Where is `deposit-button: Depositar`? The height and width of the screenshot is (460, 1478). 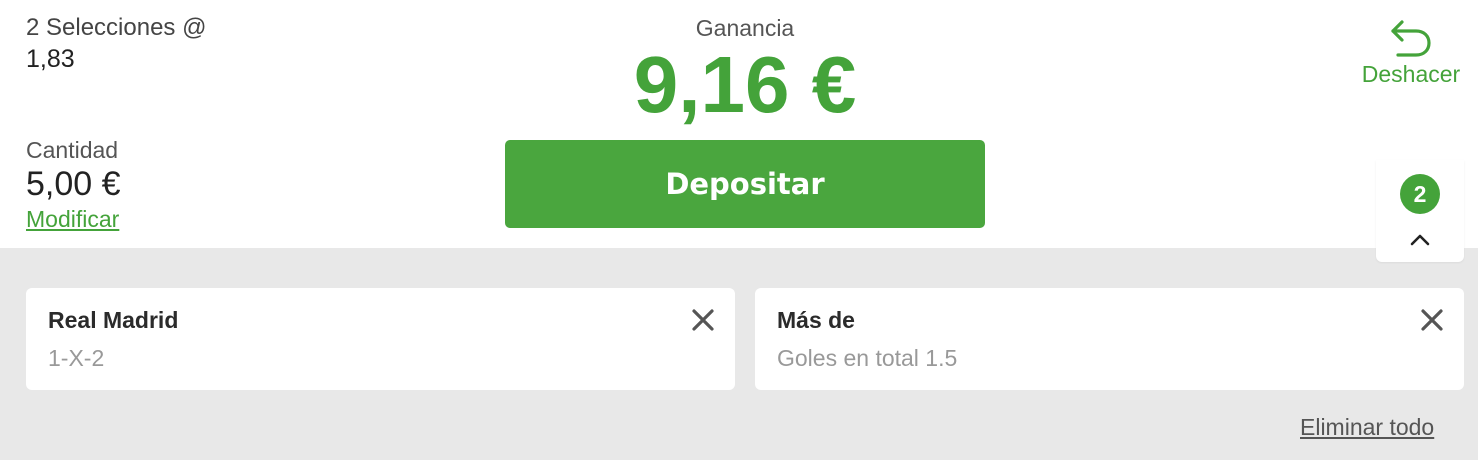 deposit-button: Depositar is located at coordinates (745, 184).